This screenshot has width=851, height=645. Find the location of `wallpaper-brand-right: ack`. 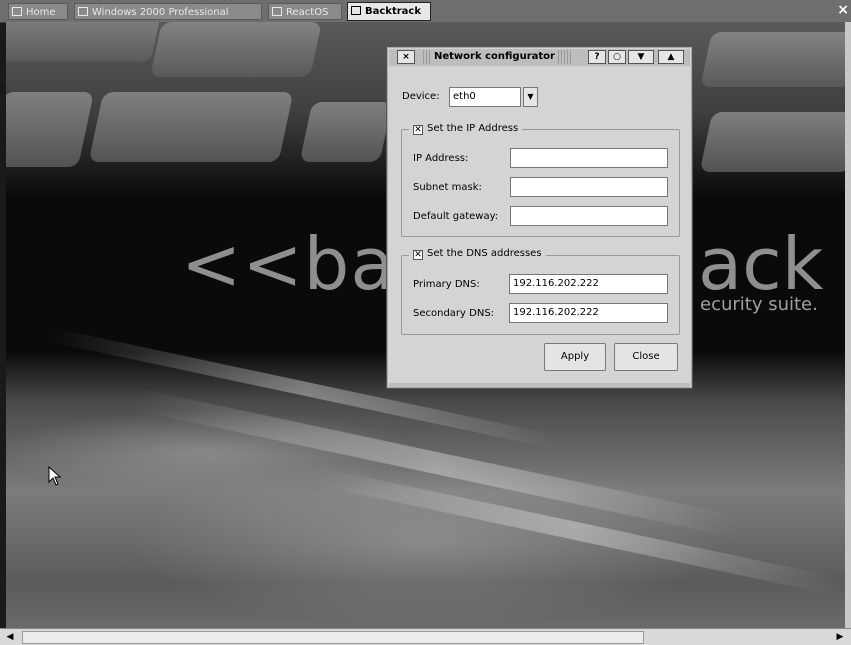

wallpaper-brand-right: ack is located at coordinates (761, 264).